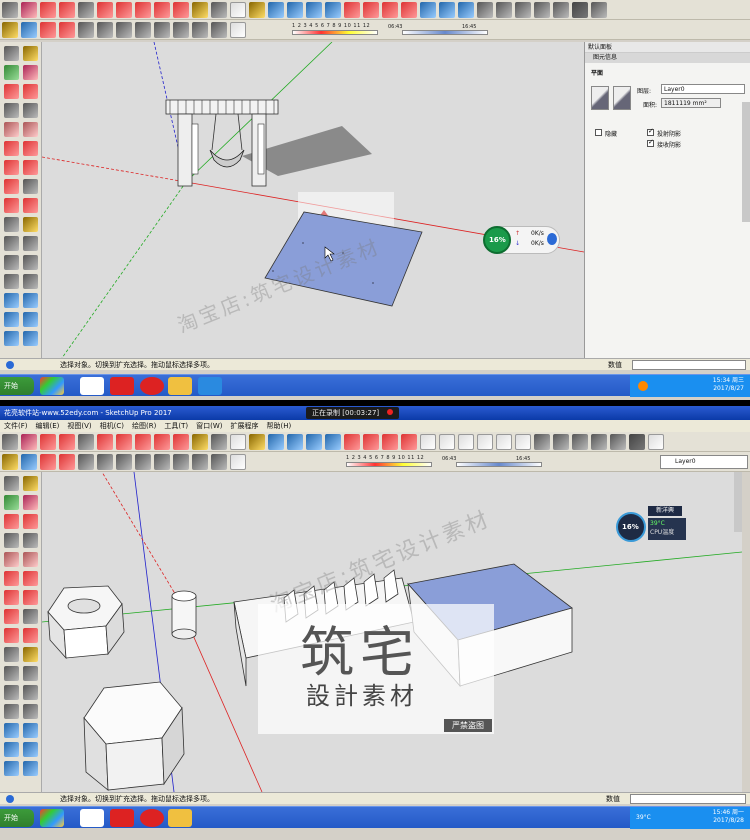 Image resolution: width=750 pixels, height=840 pixels. I want to click on view-icon, so click(428, 442).